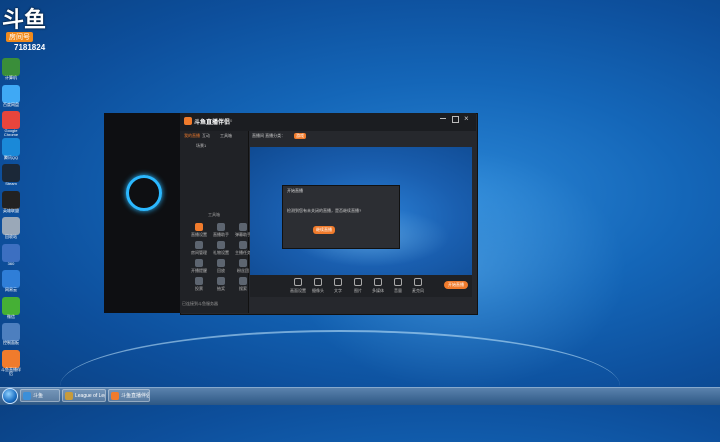 Image resolution: width=720 pixels, height=442 pixels. Describe the element at coordinates (243, 227) in the screenshot. I see `danmaku-icon` at that location.